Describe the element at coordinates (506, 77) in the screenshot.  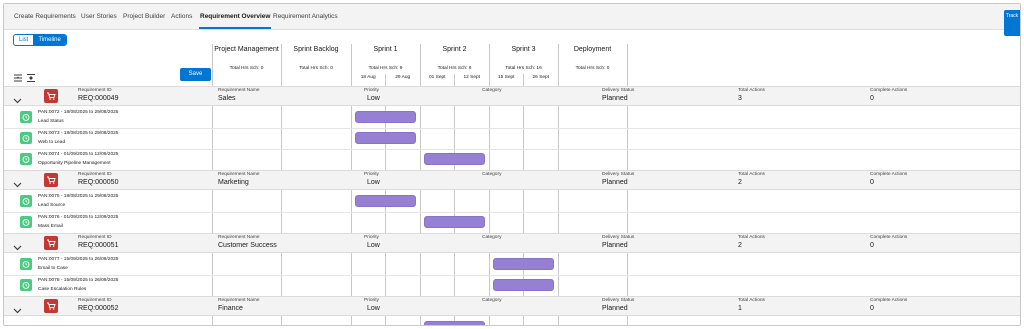
I see `sprint-date: 15 Sept` at that location.